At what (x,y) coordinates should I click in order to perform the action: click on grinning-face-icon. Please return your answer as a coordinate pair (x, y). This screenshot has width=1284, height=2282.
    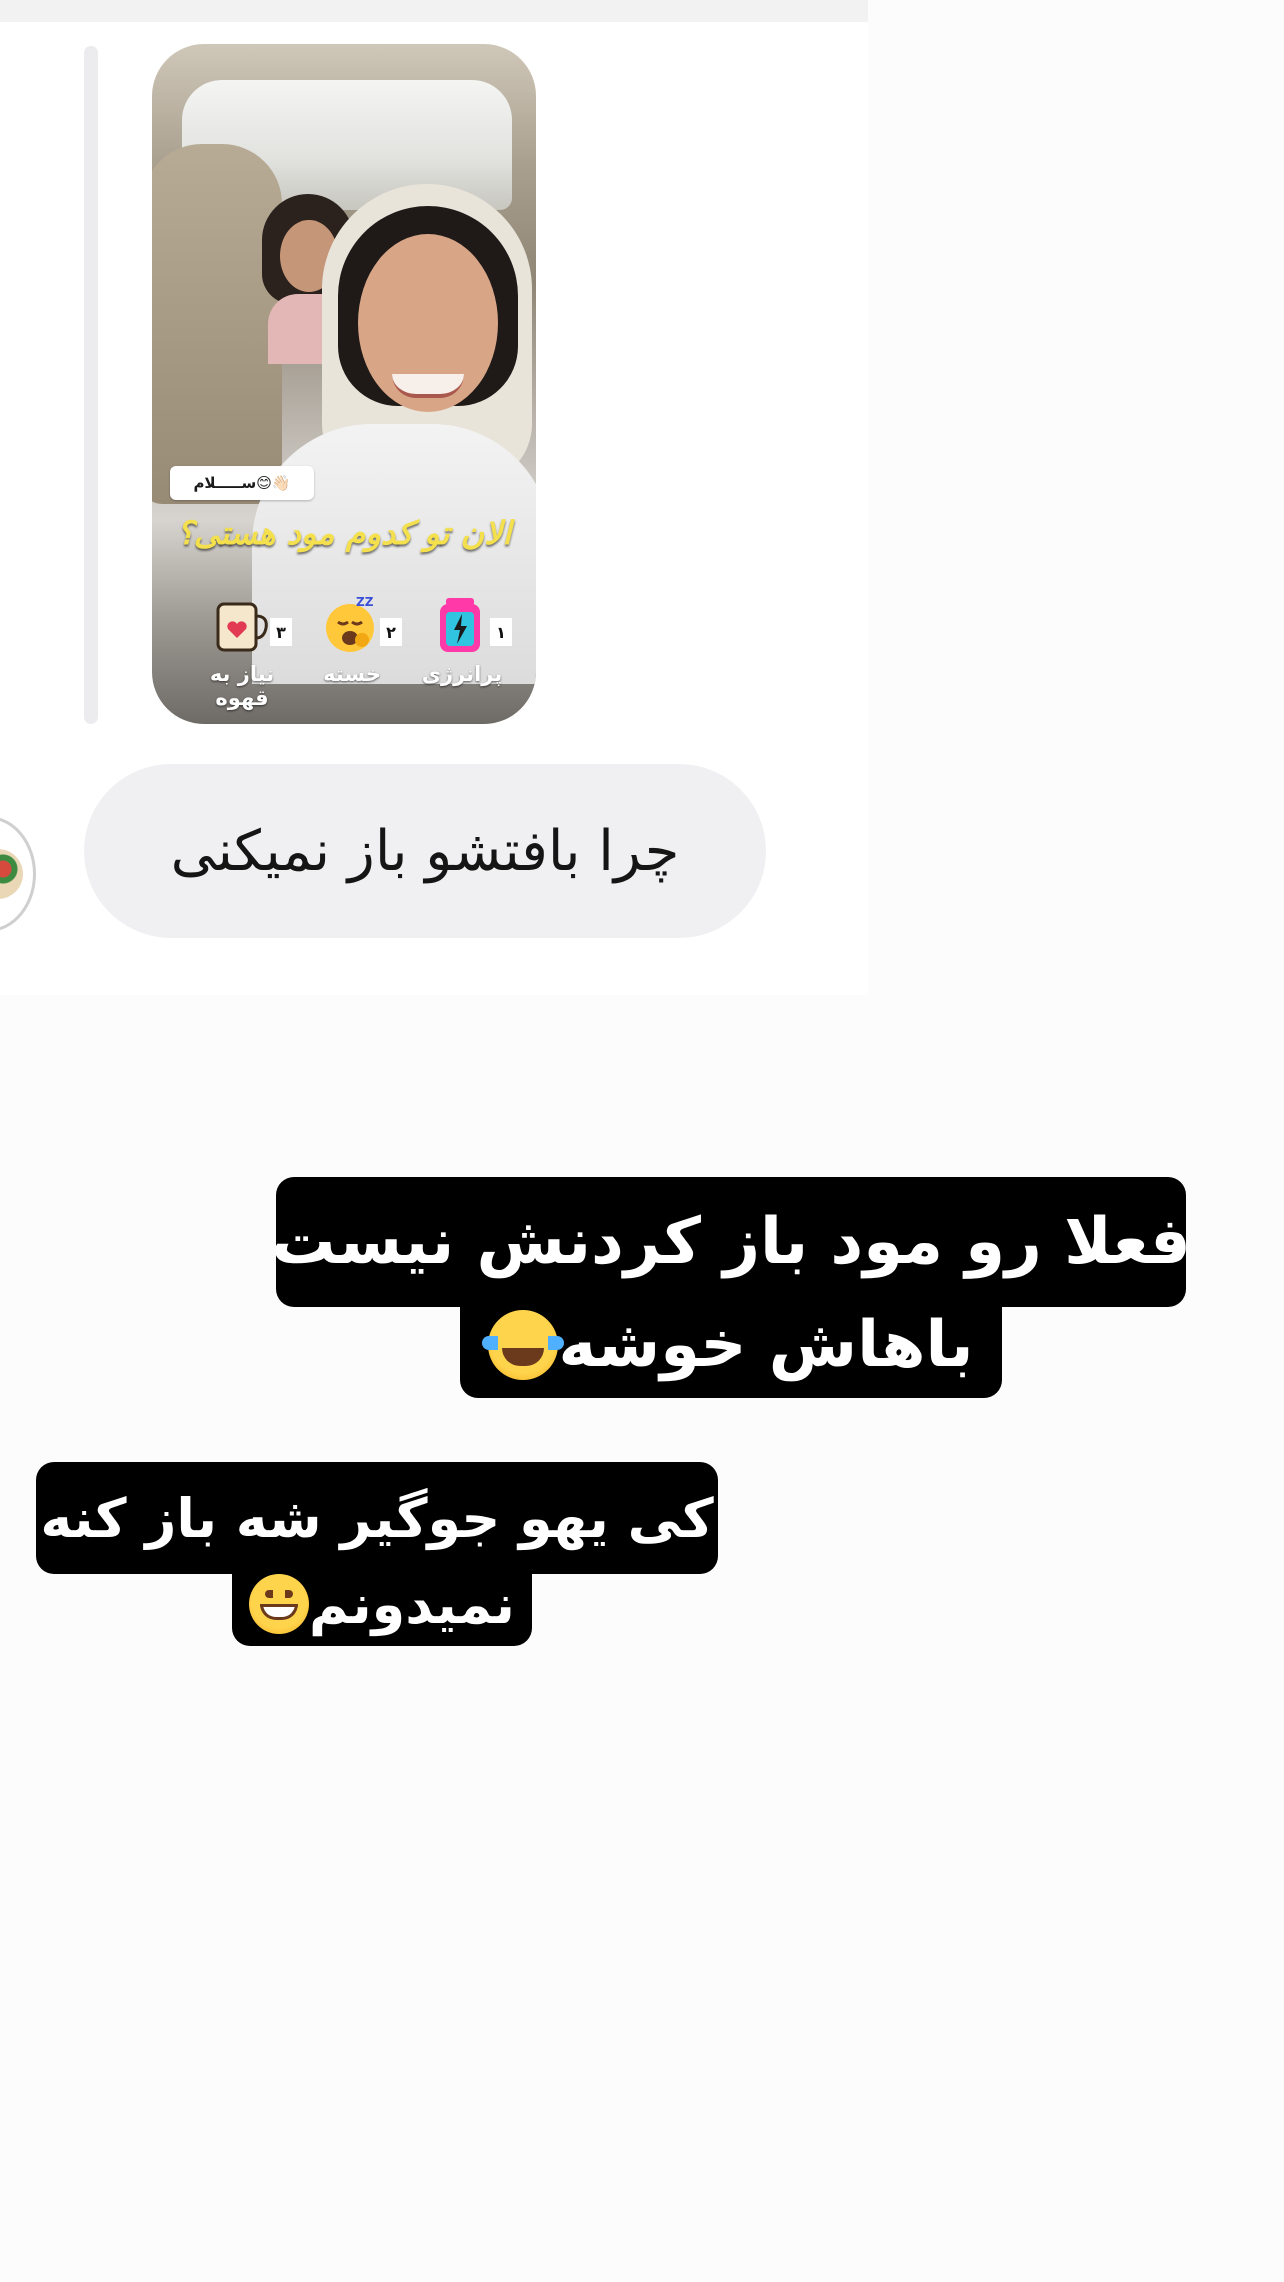
    Looking at the image, I should click on (279, 1604).